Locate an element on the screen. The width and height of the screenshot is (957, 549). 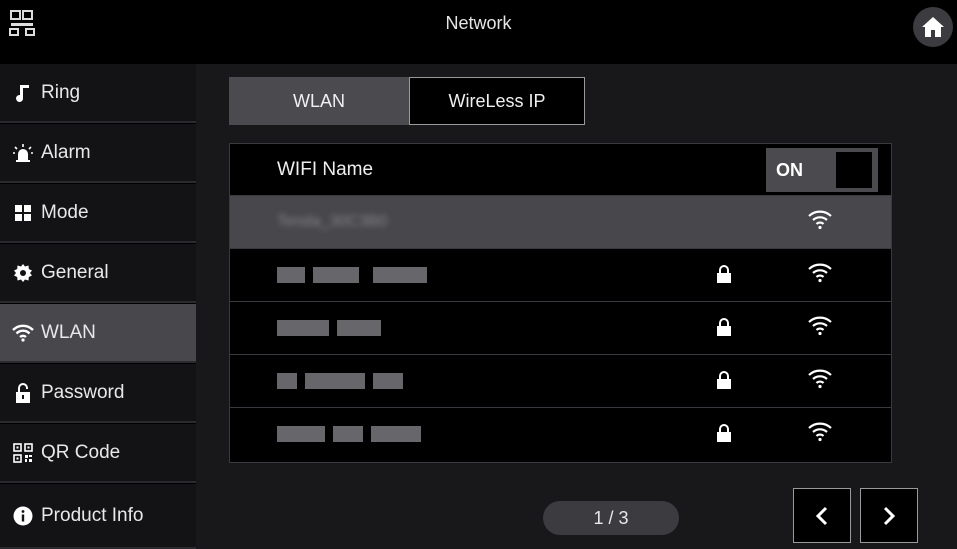
wifi-icon is located at coordinates (23, 333).